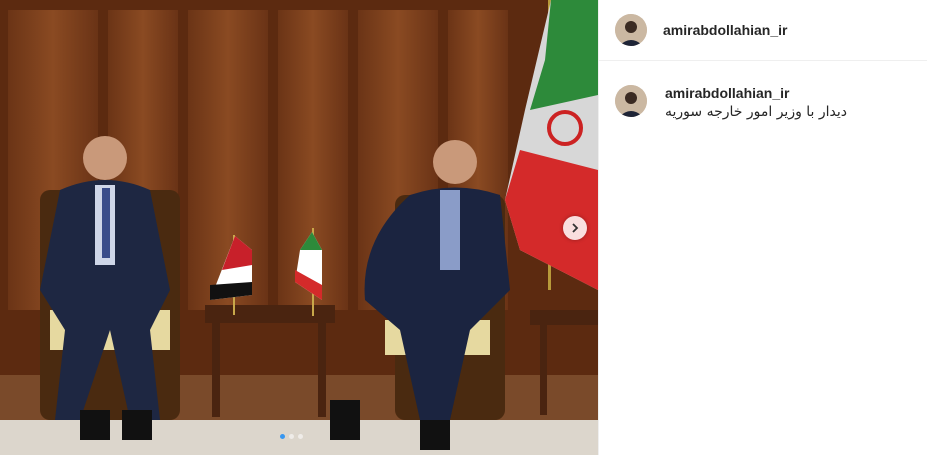  I want to click on carousel-dot-active, so click(282, 436).